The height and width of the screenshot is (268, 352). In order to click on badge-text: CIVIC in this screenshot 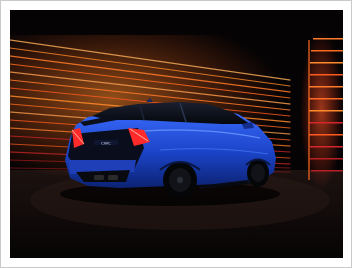, I will do `click(106, 143)`.